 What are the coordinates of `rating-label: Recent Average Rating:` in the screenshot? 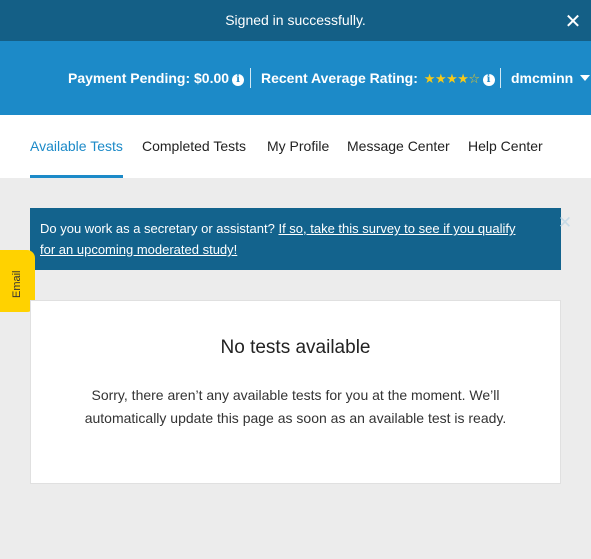 It's located at (339, 78).